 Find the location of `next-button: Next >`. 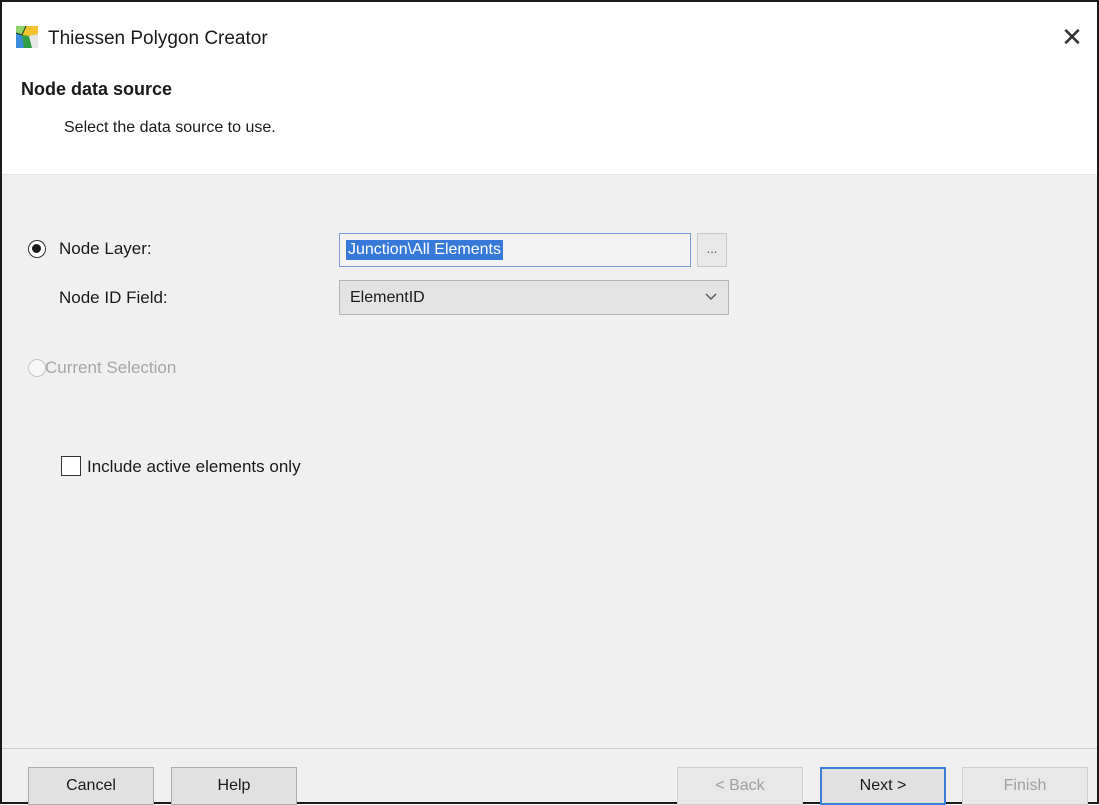

next-button: Next > is located at coordinates (883, 786).